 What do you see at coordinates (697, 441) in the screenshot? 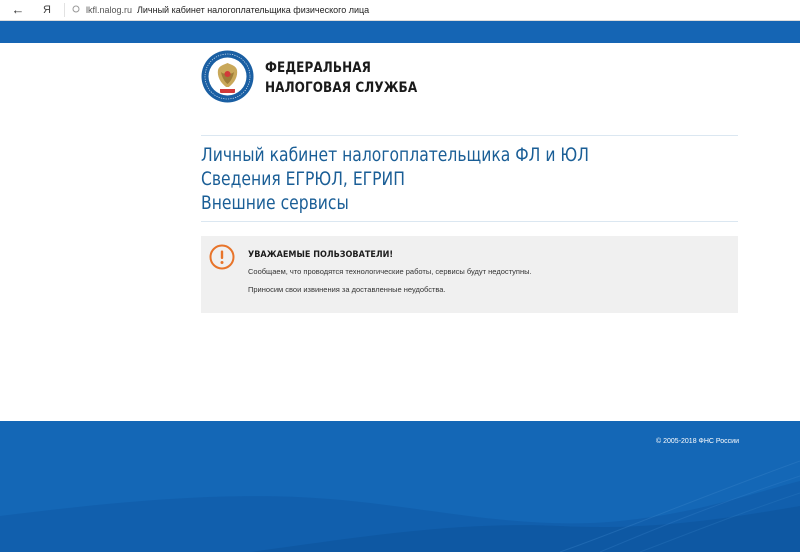
I see `copyright: © 2005-2018 ФНС России` at bounding box center [697, 441].